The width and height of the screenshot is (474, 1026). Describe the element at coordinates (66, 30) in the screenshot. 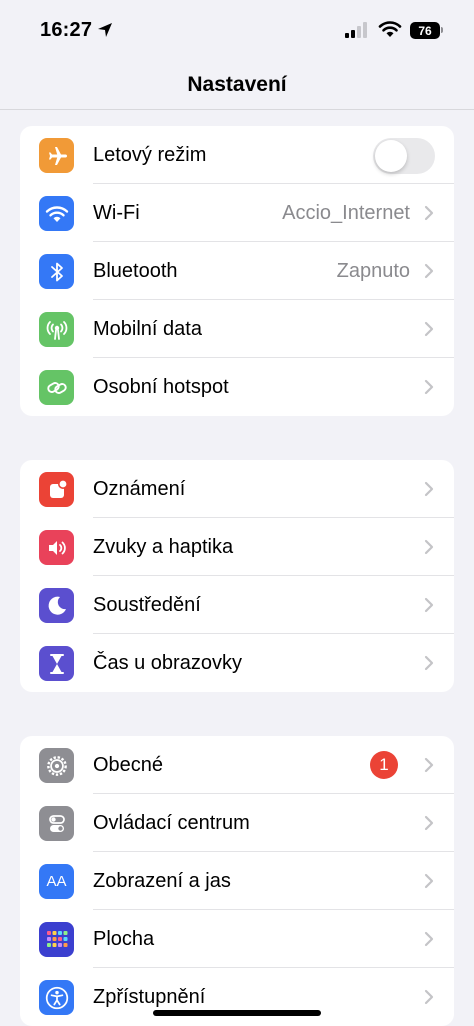

I see `status-time: 16:27` at that location.